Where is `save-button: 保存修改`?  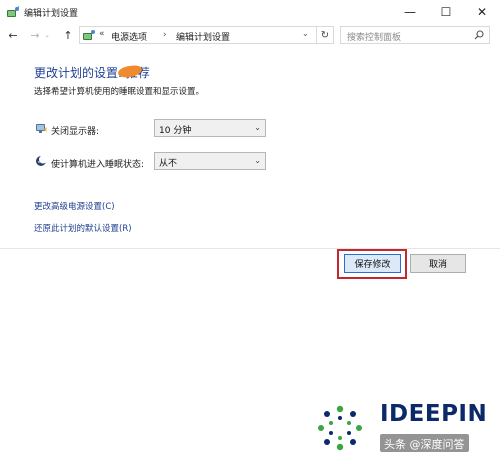 save-button: 保存修改 is located at coordinates (372, 263).